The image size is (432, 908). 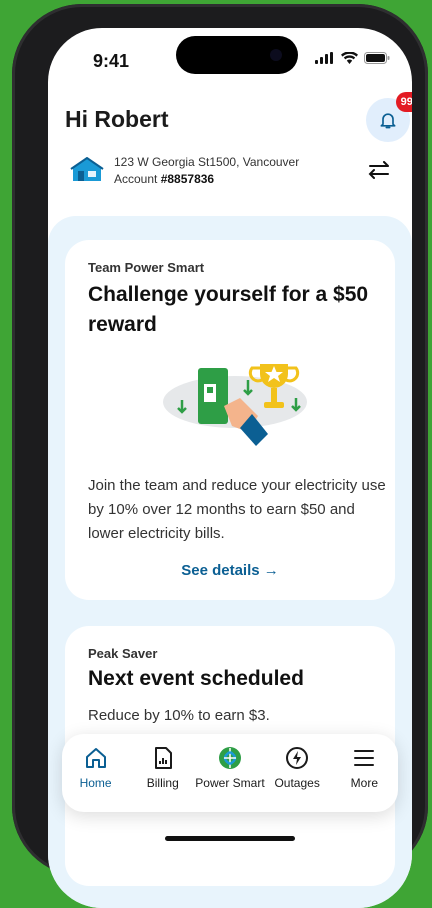 I want to click on account-address: 123 W Georgia St1500, Vancouver, so click(x=207, y=162).